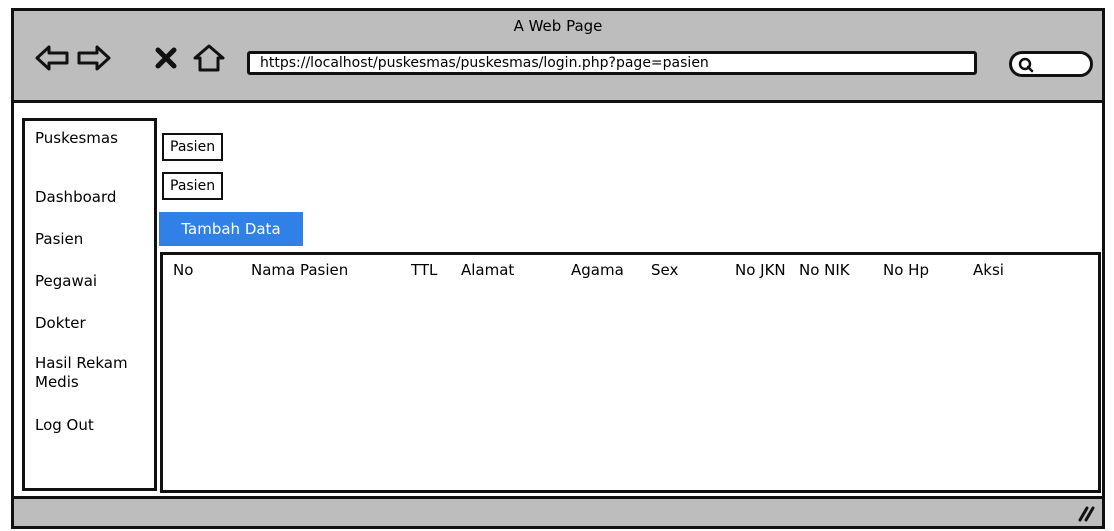  I want to click on back-arrow-icon, so click(52, 58).